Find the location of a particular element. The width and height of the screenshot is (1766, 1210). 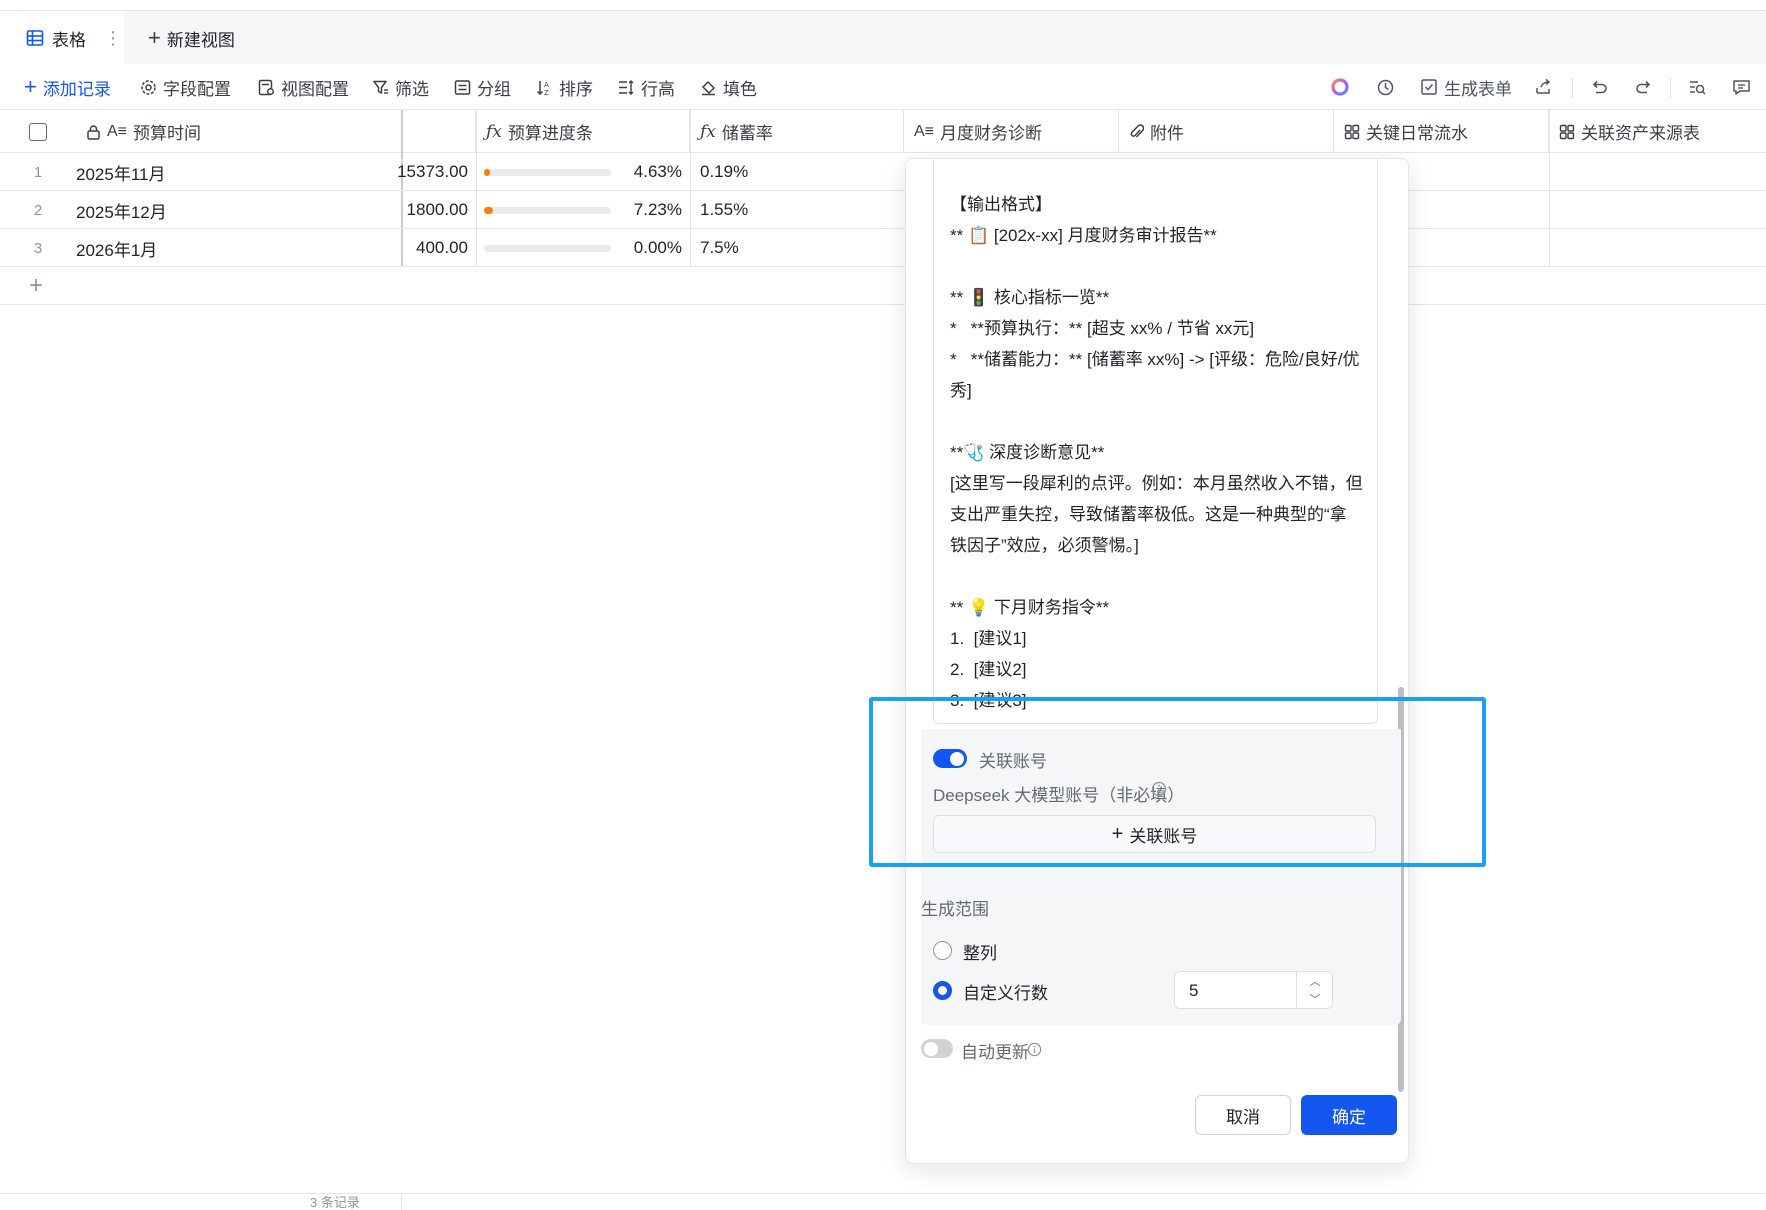

toolbar-divider is located at coordinates (1572, 88).